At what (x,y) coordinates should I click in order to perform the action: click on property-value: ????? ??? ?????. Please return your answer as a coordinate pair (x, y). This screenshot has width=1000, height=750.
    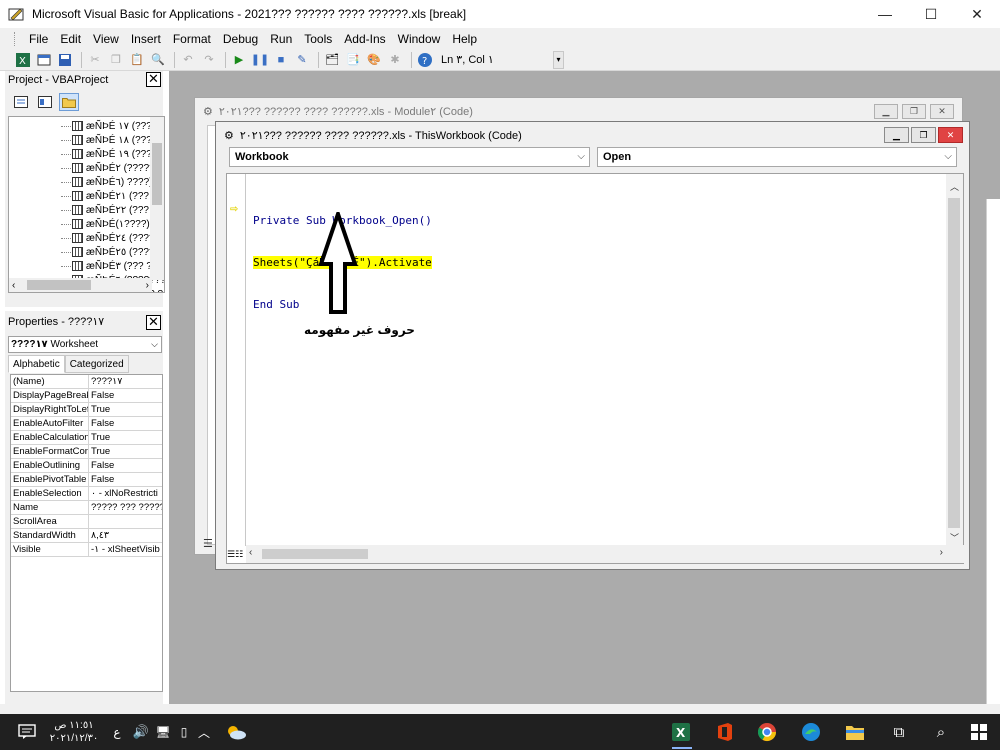
    Looking at the image, I should click on (125, 507).